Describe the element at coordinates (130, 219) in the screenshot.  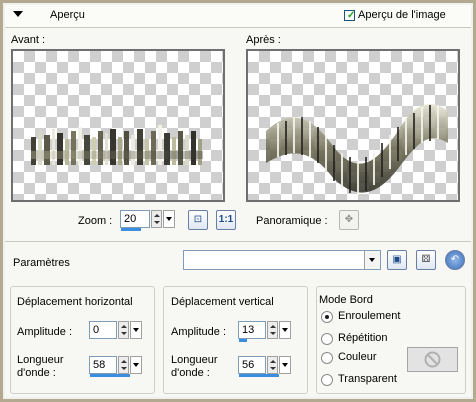
I see `zoom-value: 20` at that location.